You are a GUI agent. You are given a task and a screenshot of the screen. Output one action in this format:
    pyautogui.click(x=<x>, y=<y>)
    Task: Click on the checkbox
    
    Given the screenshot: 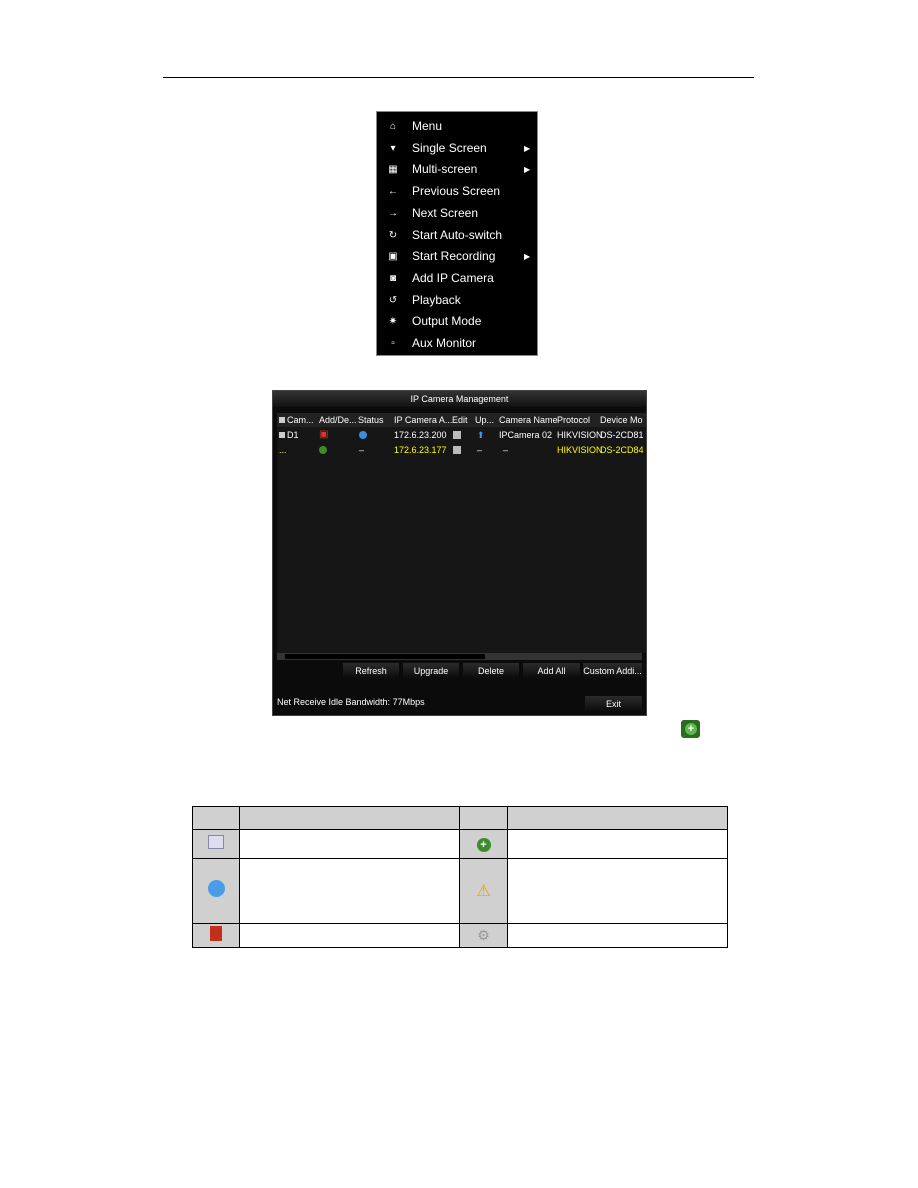 What is the action you would take?
    pyautogui.click(x=282, y=435)
    